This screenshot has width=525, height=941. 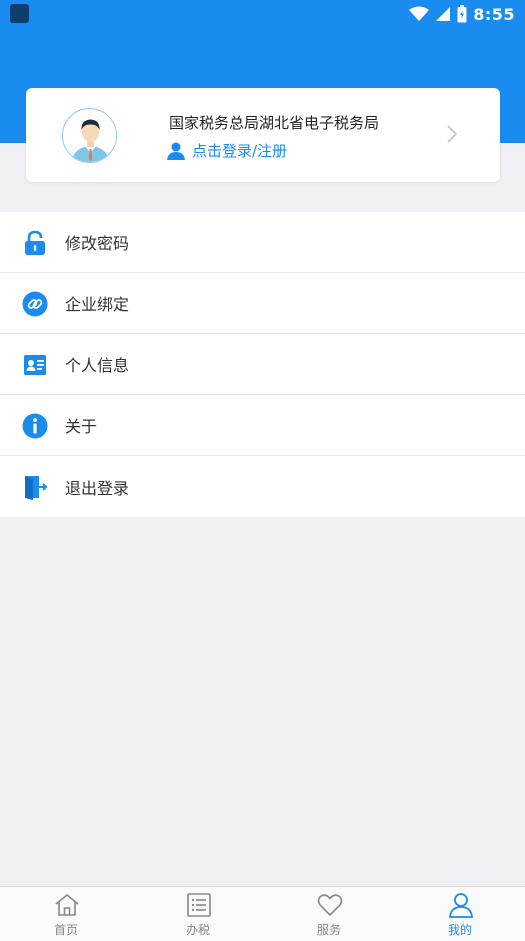 I want to click on menu-item-change-password: 修改密码, so click(x=262, y=242).